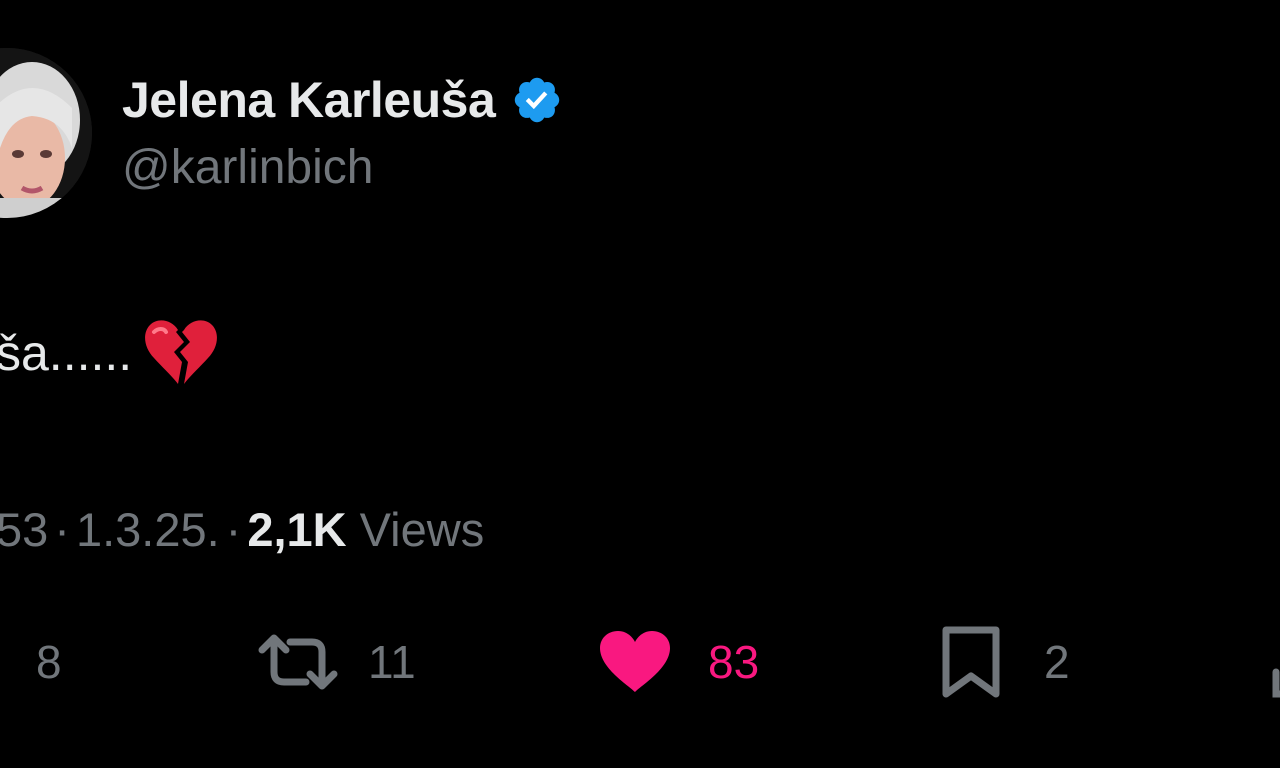 This screenshot has width=1280, height=768. I want to click on views-label: Views, so click(422, 529).